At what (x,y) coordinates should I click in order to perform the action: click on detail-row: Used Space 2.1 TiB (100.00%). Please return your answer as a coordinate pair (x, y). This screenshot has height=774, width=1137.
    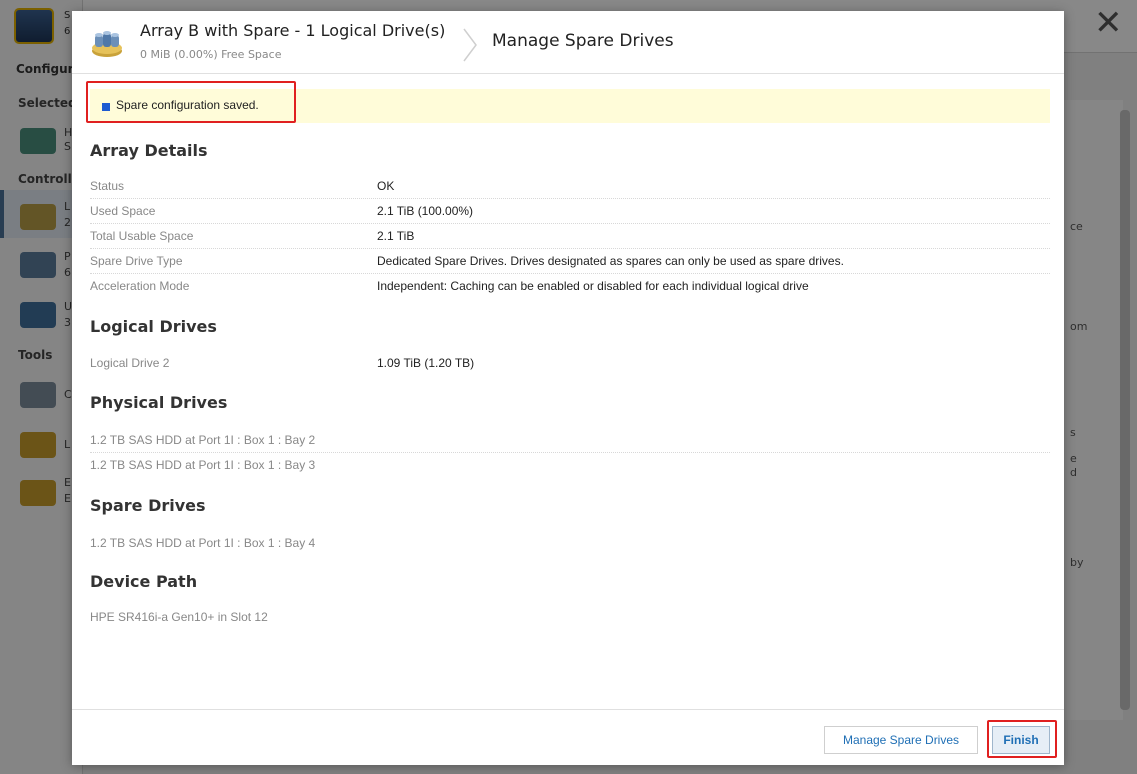
    Looking at the image, I should click on (570, 211).